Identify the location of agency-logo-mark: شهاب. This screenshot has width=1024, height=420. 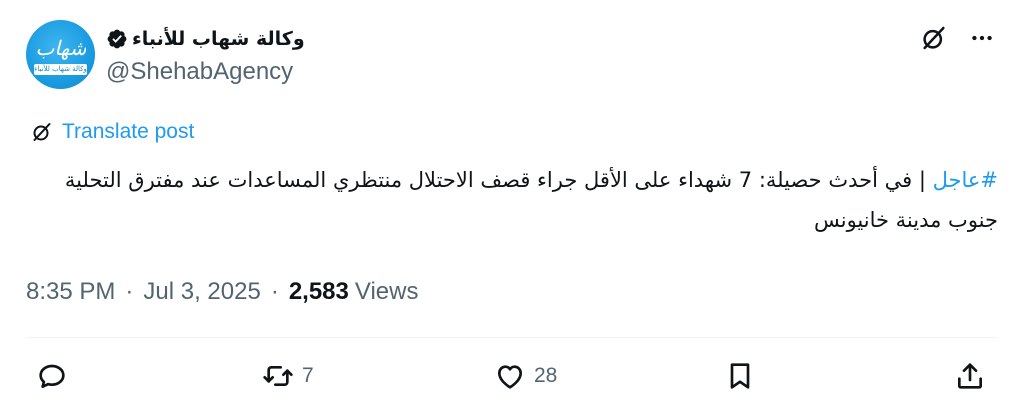
(61, 48).